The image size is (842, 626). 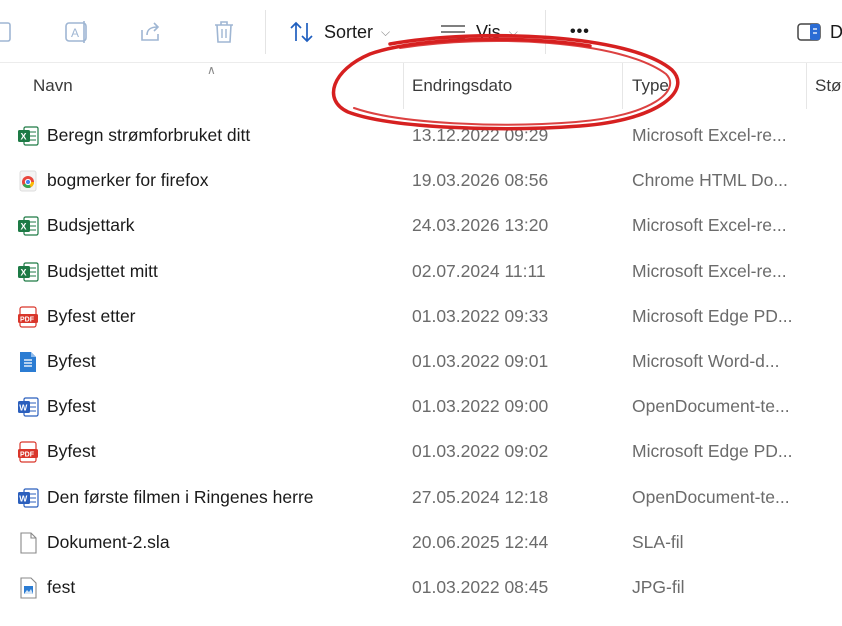 I want to click on svg-text: A, so click(x=75, y=33).